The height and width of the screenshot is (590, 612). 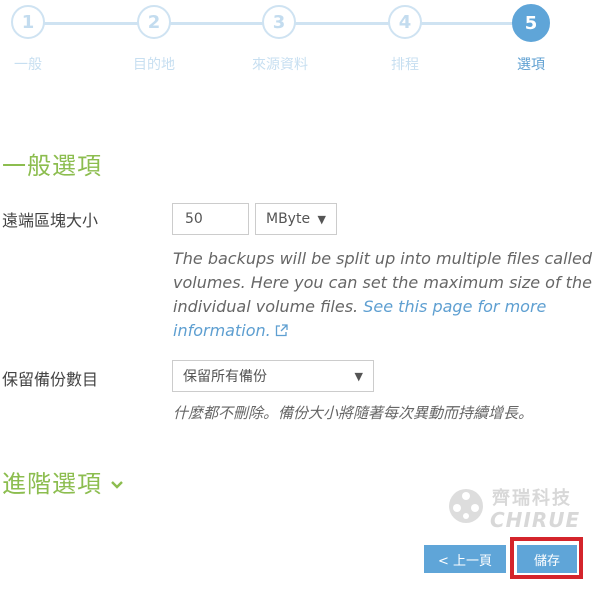 I want to click on wizard-step-5: 5, so click(x=531, y=23).